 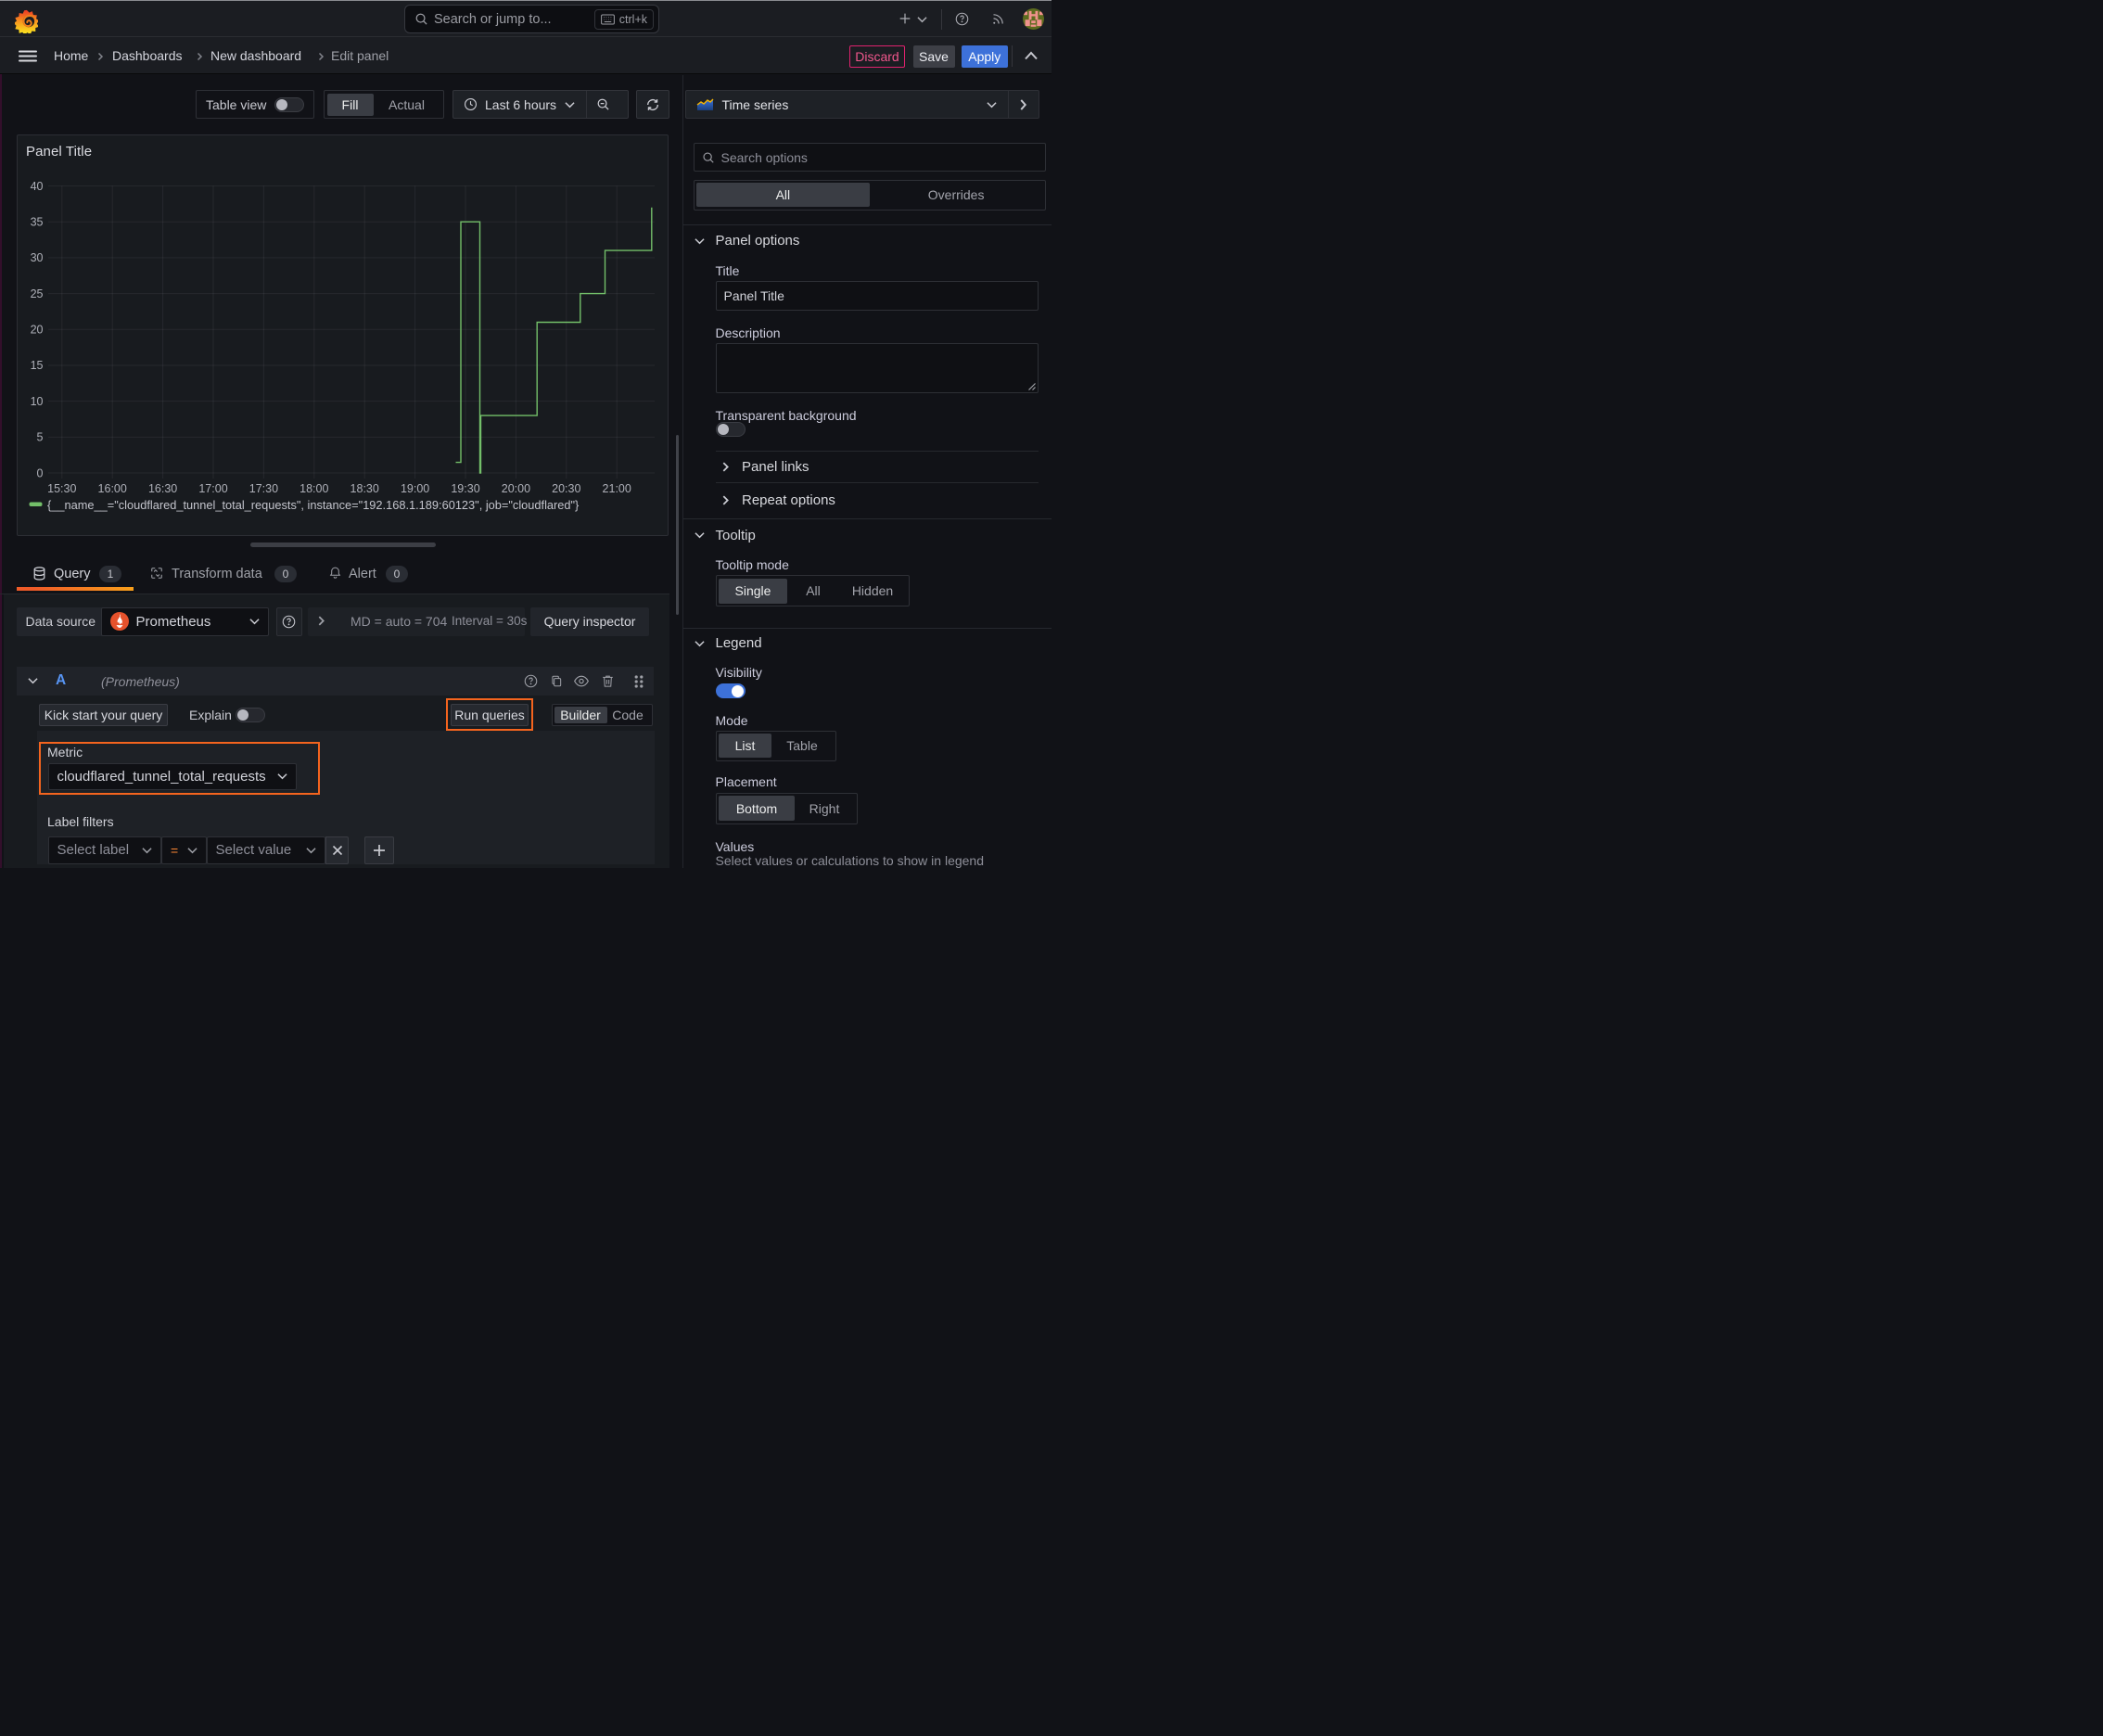 What do you see at coordinates (61, 488) in the screenshot?
I see `svg-text: 15:30` at bounding box center [61, 488].